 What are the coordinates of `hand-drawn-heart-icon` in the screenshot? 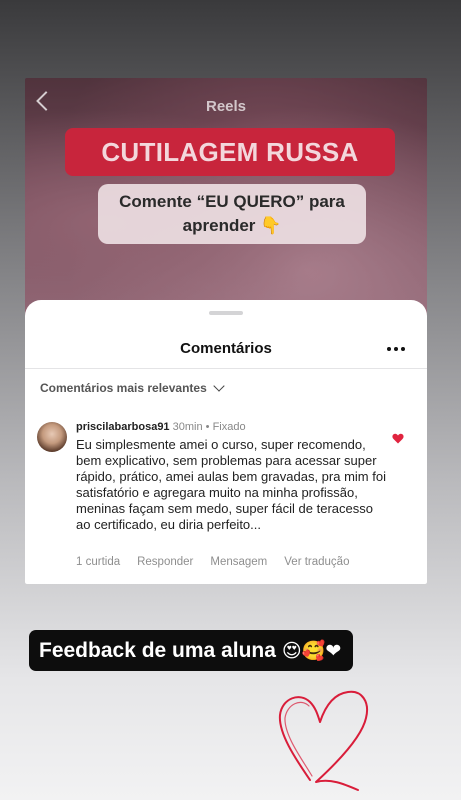 It's located at (323, 740).